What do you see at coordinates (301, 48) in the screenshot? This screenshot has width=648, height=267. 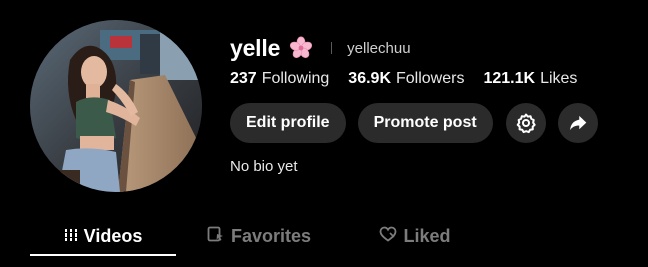 I see `cherry-blossom-icon` at bounding box center [301, 48].